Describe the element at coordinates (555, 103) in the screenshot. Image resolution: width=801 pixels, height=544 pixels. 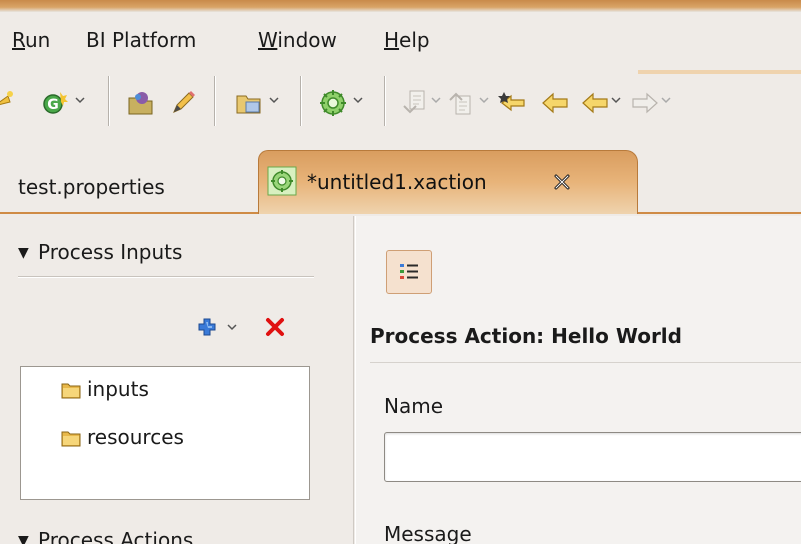
I see `back-arrow-icon` at that location.